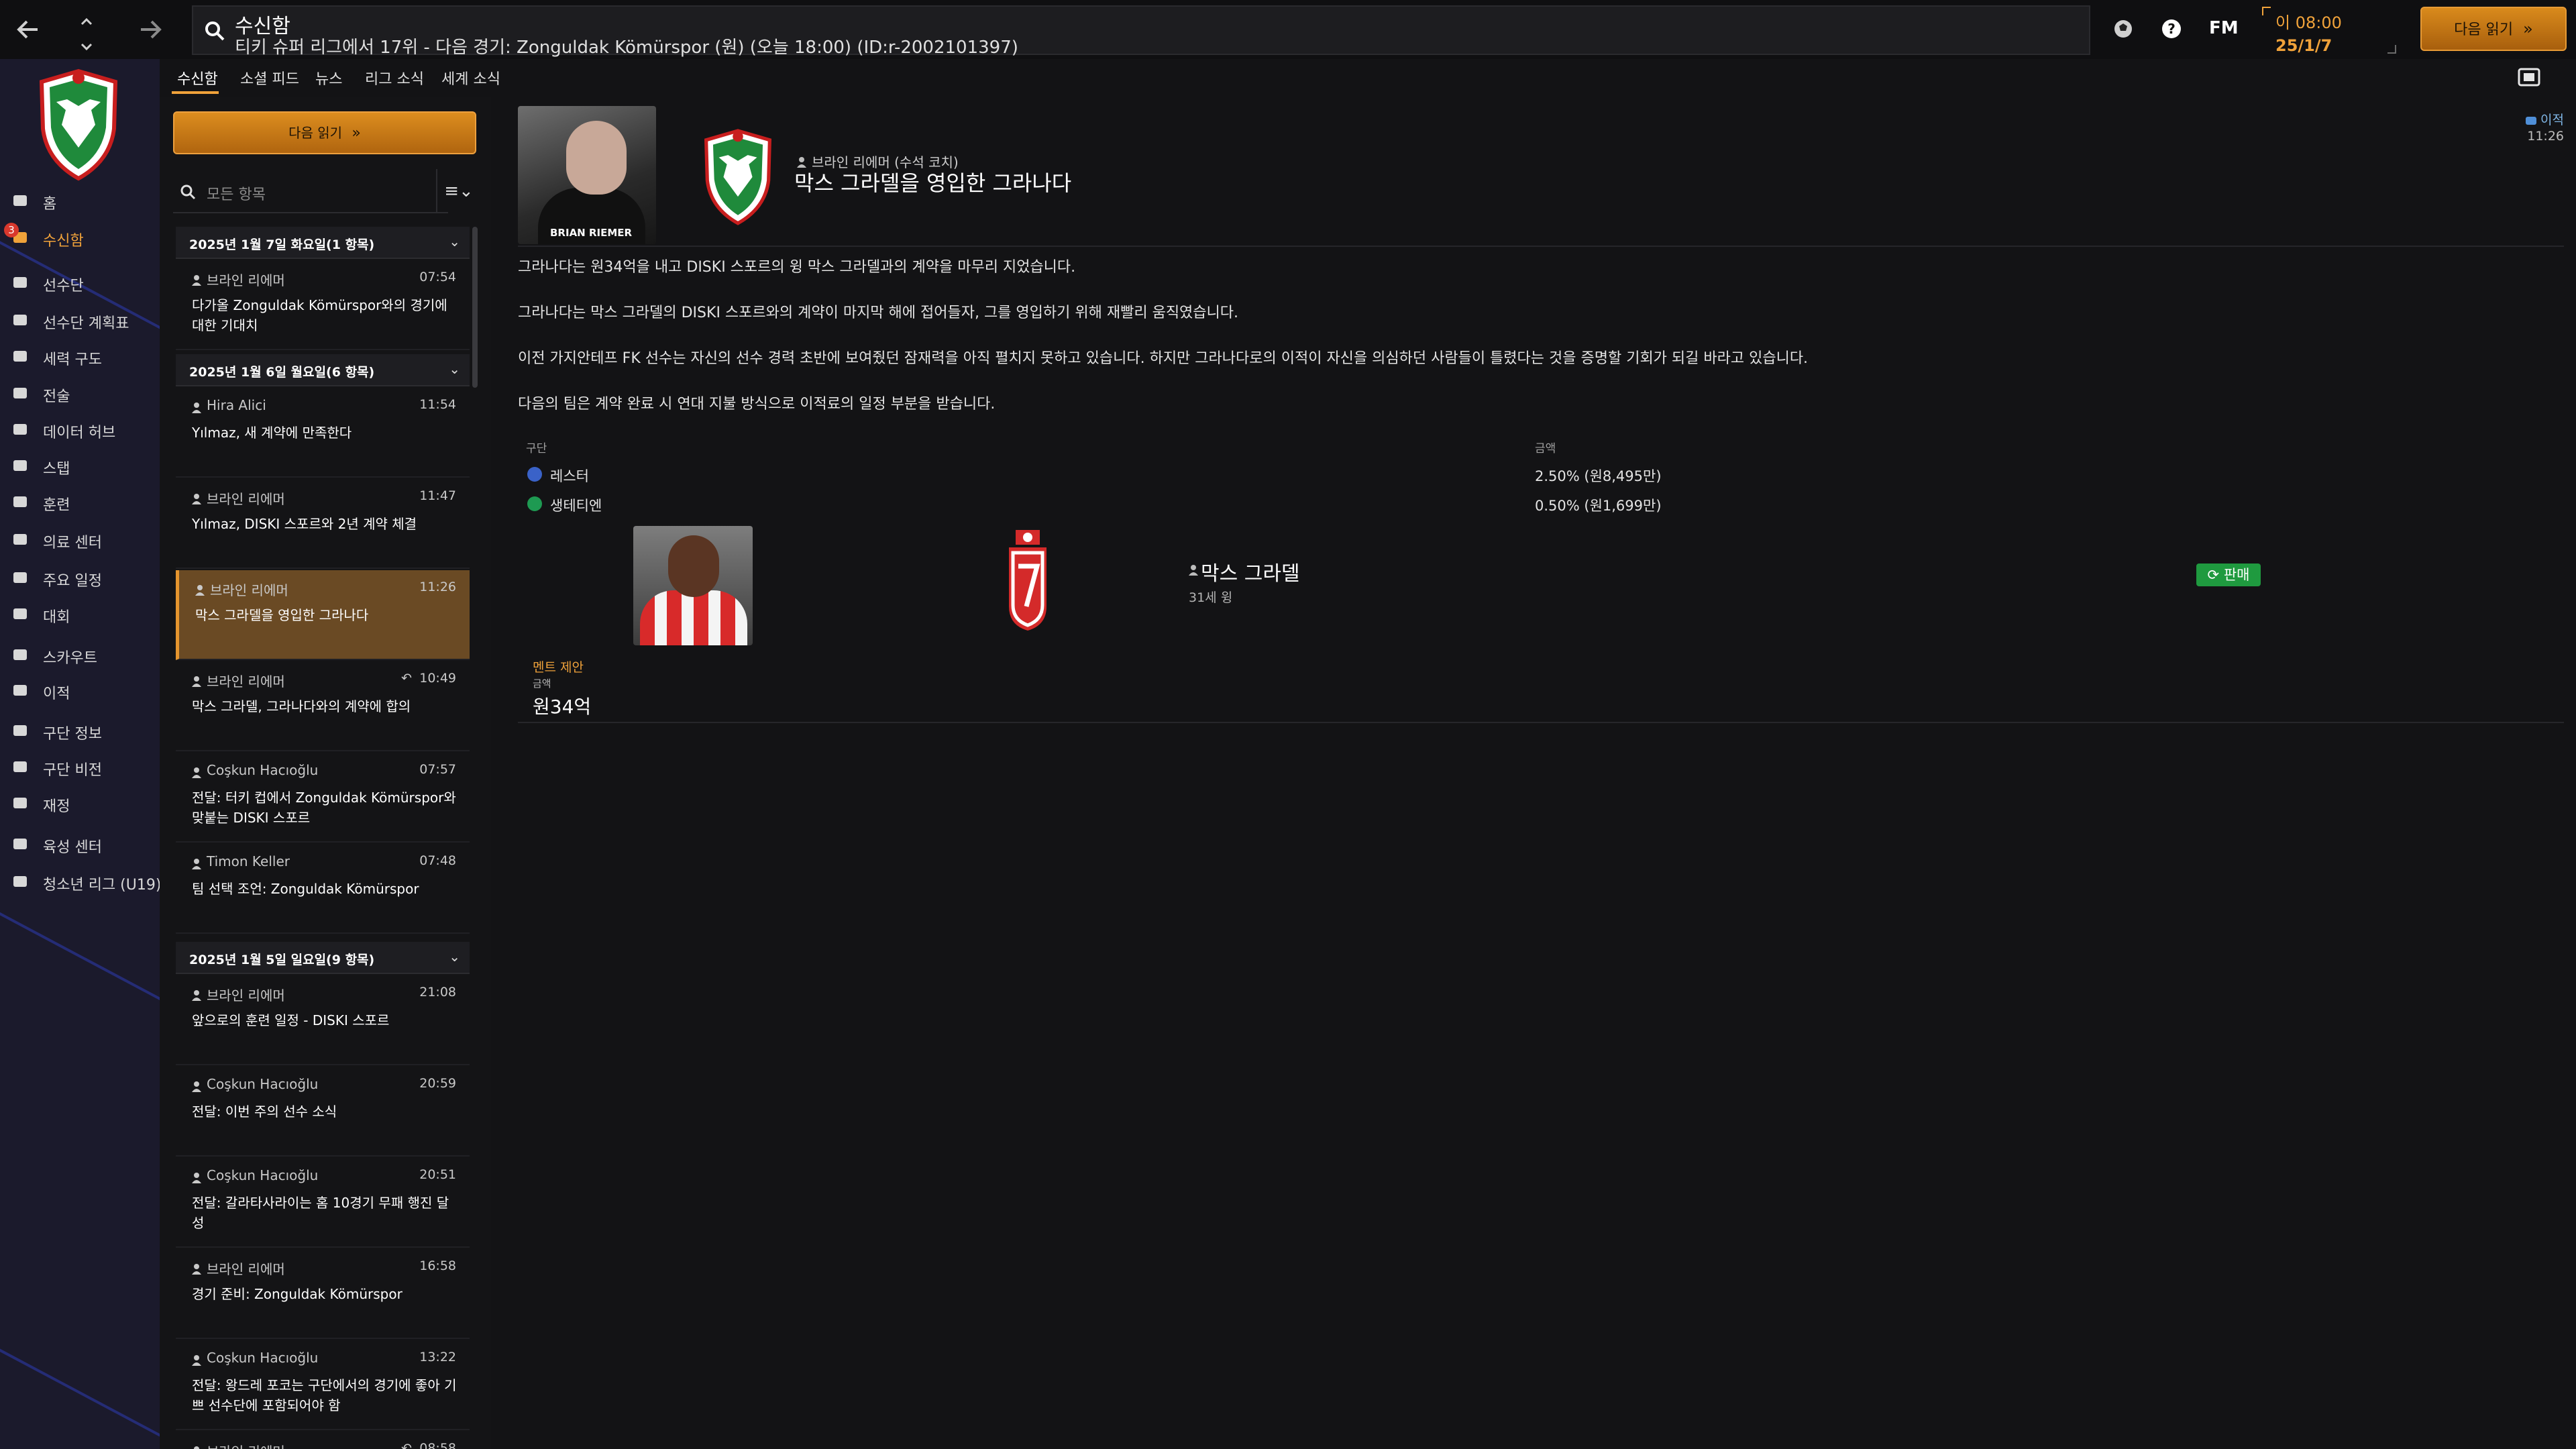 This screenshot has width=2576, height=1449. I want to click on inbox-message-item: Coşkun Hacıoğlu 20:59 전달: 이번 주의 선수 소식, so click(323, 1112).